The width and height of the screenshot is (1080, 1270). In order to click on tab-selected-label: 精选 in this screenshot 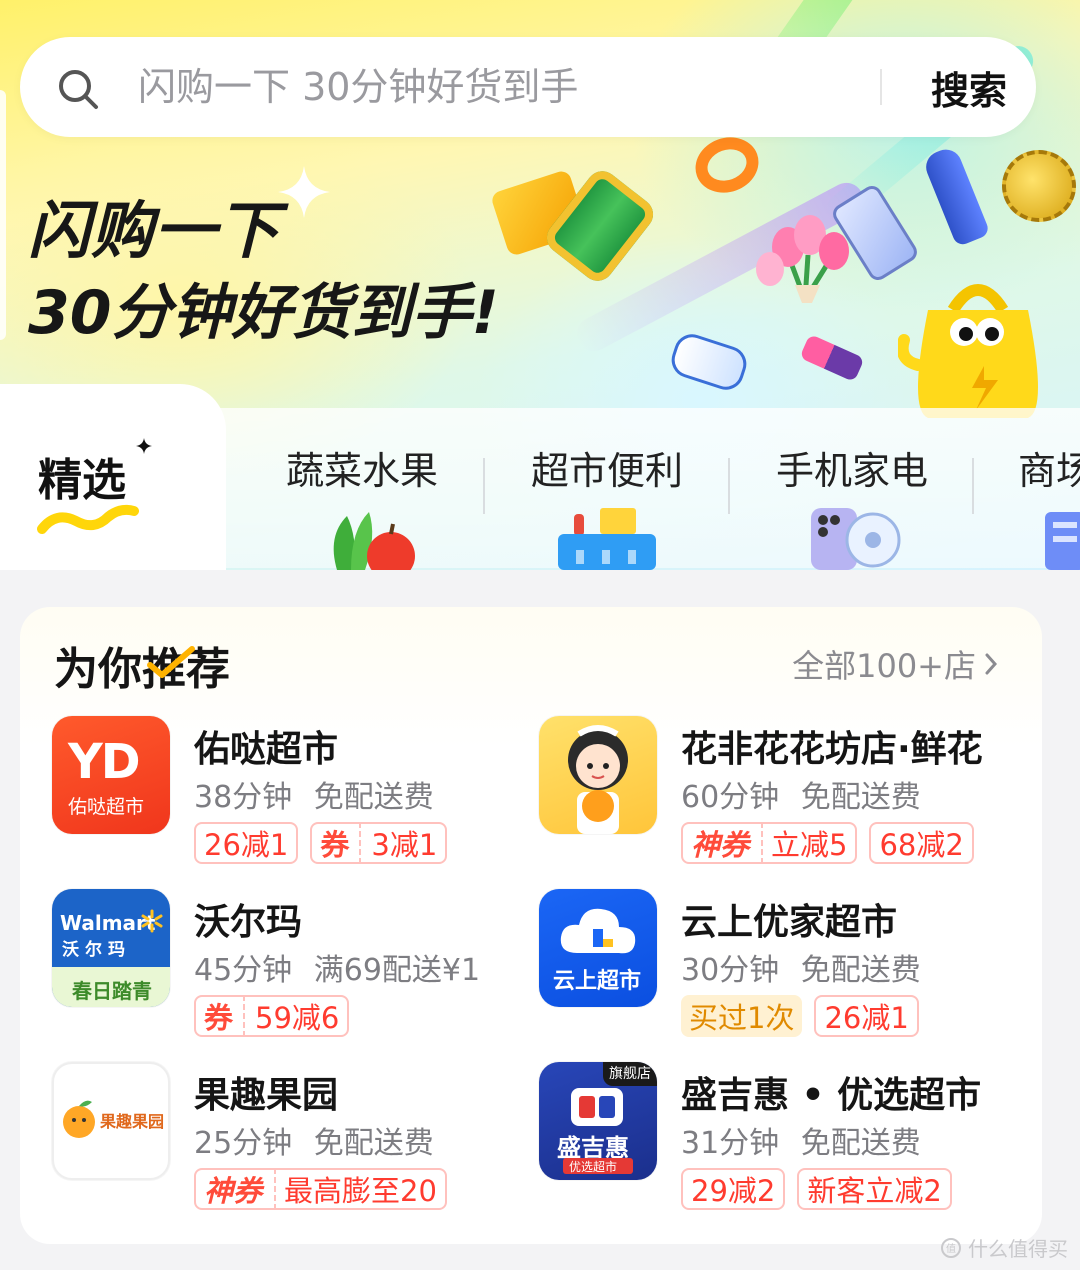, I will do `click(82, 480)`.